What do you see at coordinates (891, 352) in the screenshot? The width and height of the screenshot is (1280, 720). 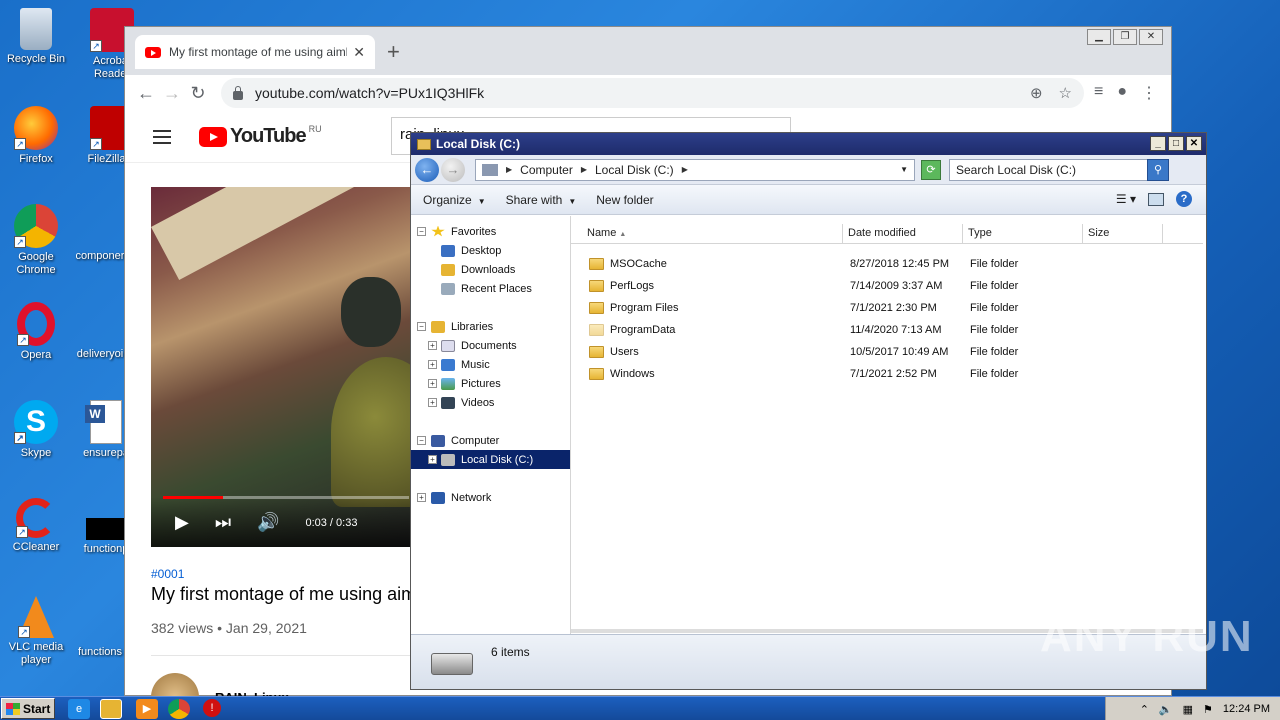 I see `file-row: Users 10/5/2017 10:49 AM File folder` at bounding box center [891, 352].